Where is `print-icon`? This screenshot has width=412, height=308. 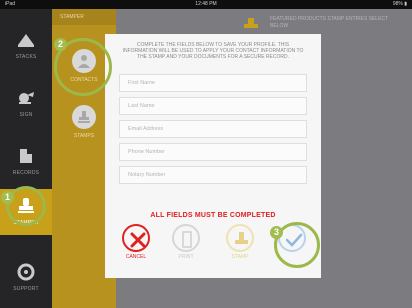 print-icon is located at coordinates (186, 238).